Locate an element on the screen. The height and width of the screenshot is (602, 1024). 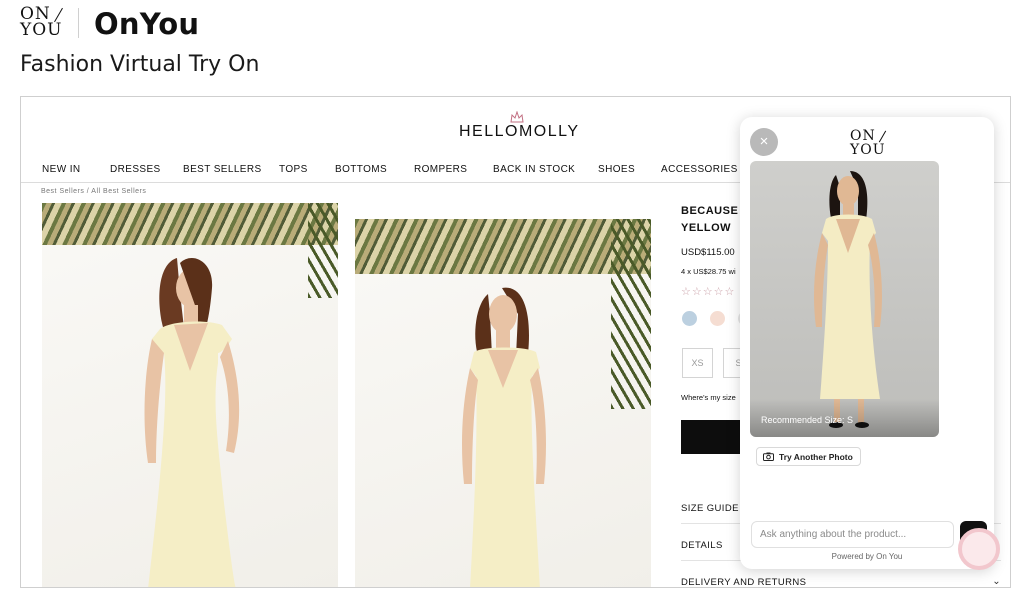
accordion-size-guide-label: SIZE GUIDE A is located at coordinates (715, 508).